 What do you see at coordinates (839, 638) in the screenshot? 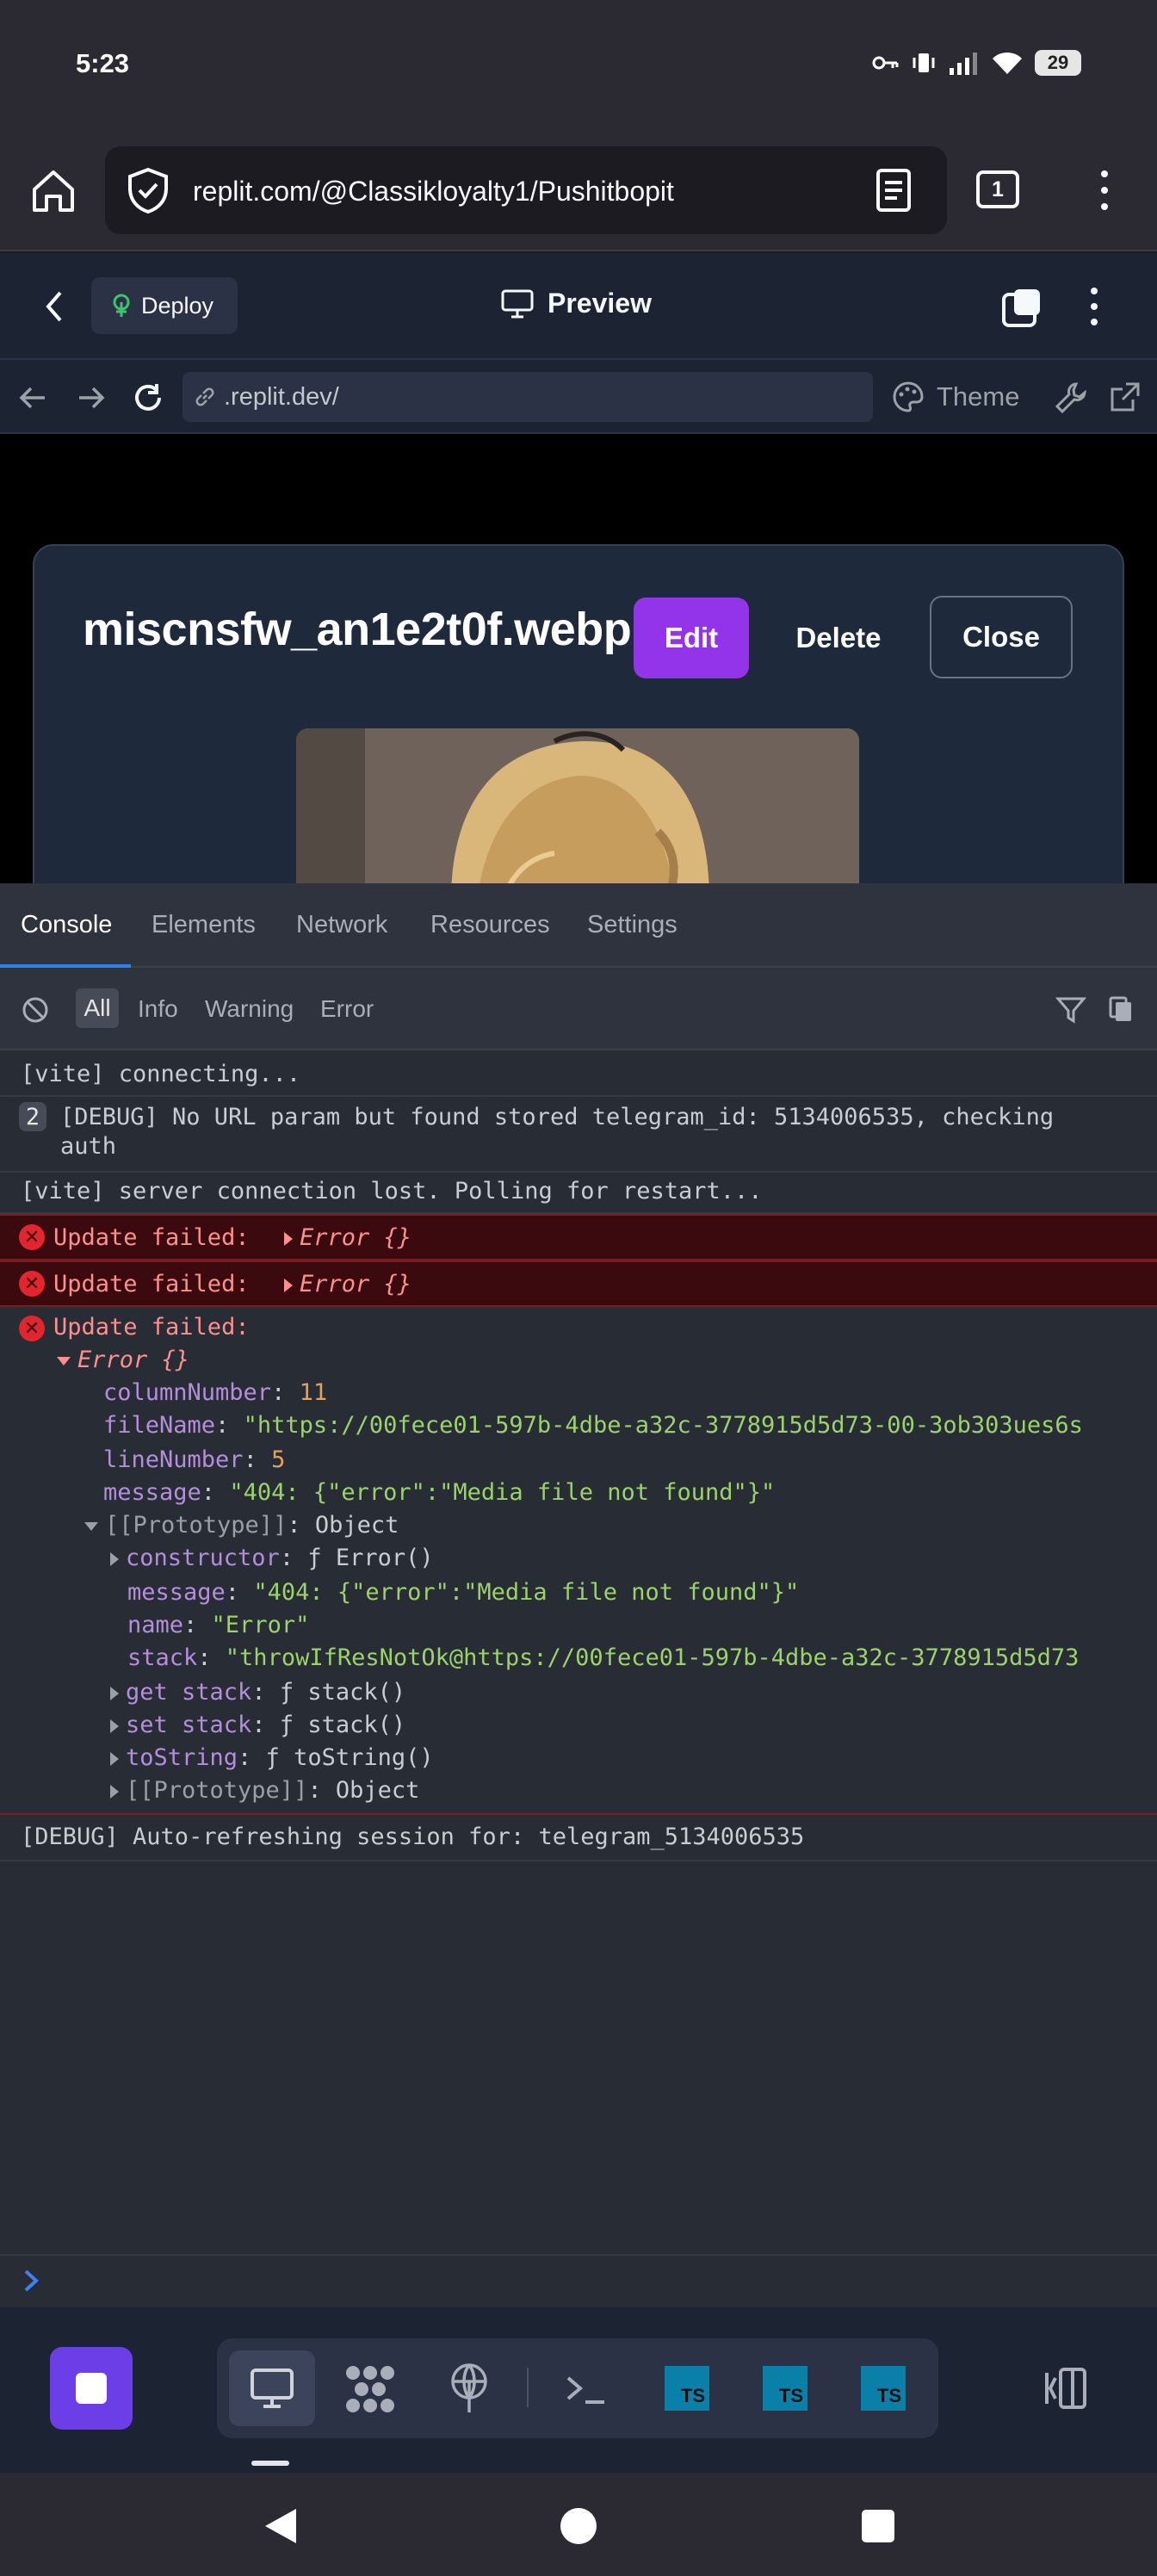
I see `delete-button: Delete` at bounding box center [839, 638].